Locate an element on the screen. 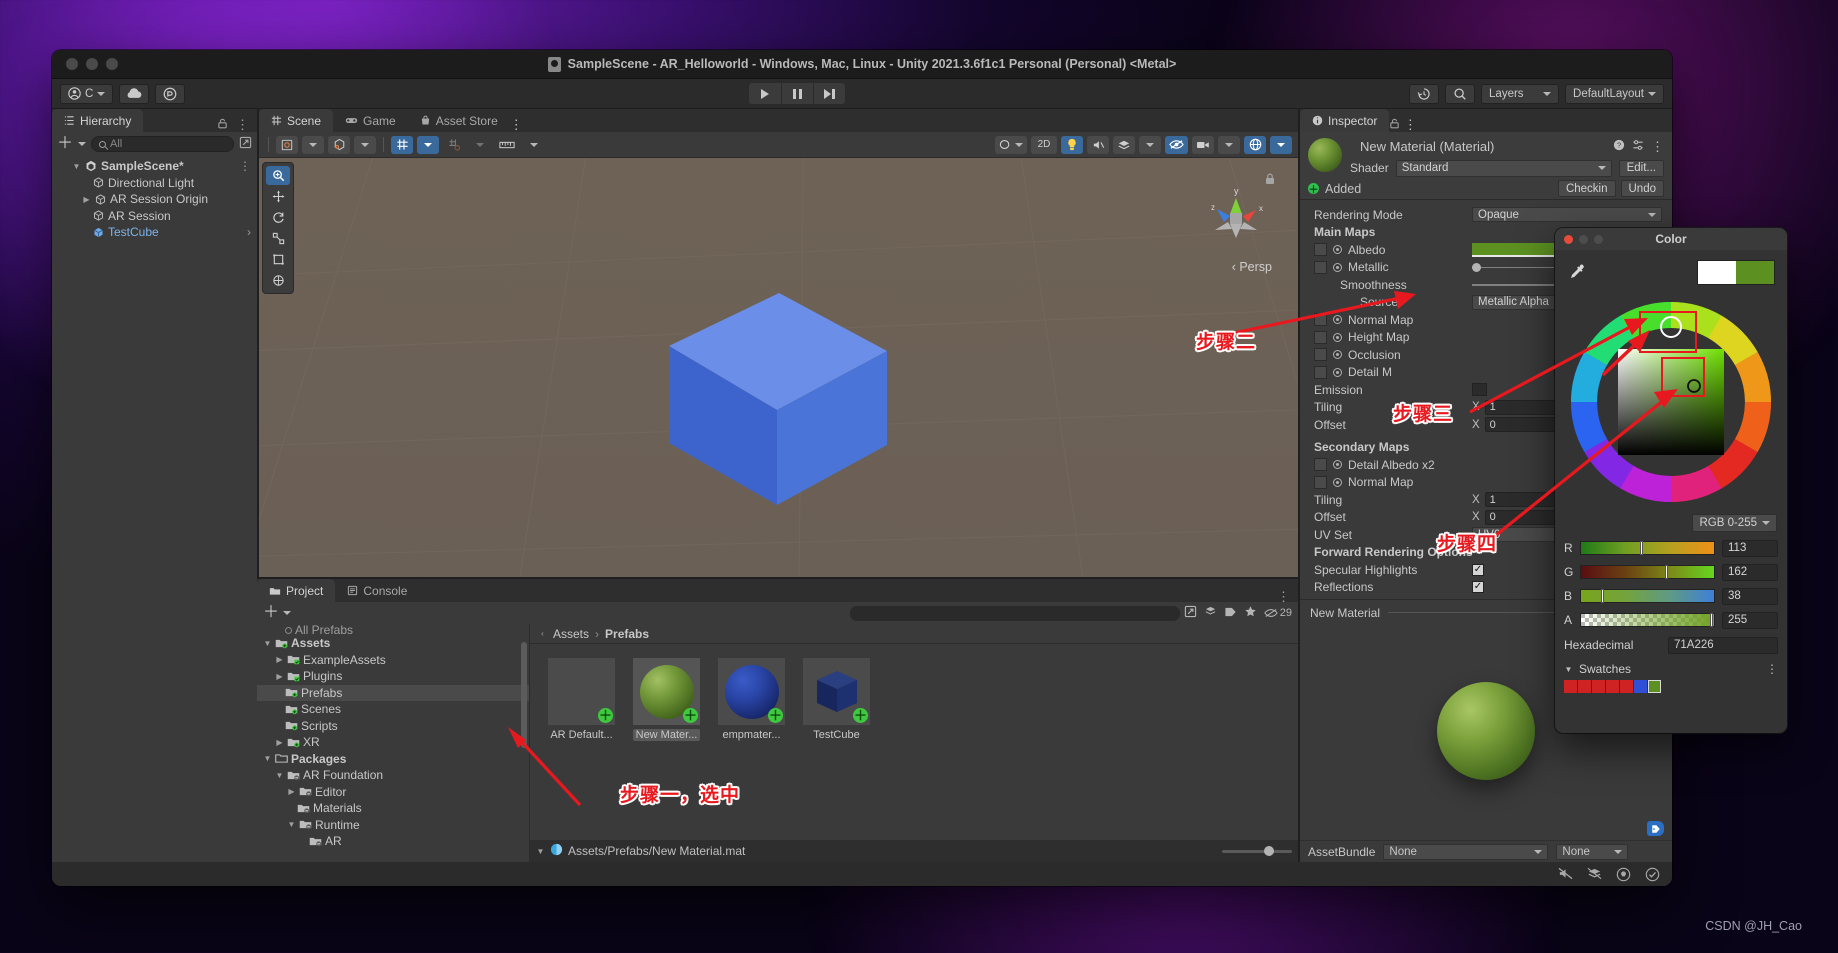 The width and height of the screenshot is (1838, 953). hierarchy-item-ar-session-origin: ▶ AR Session Origin is located at coordinates (154, 199).